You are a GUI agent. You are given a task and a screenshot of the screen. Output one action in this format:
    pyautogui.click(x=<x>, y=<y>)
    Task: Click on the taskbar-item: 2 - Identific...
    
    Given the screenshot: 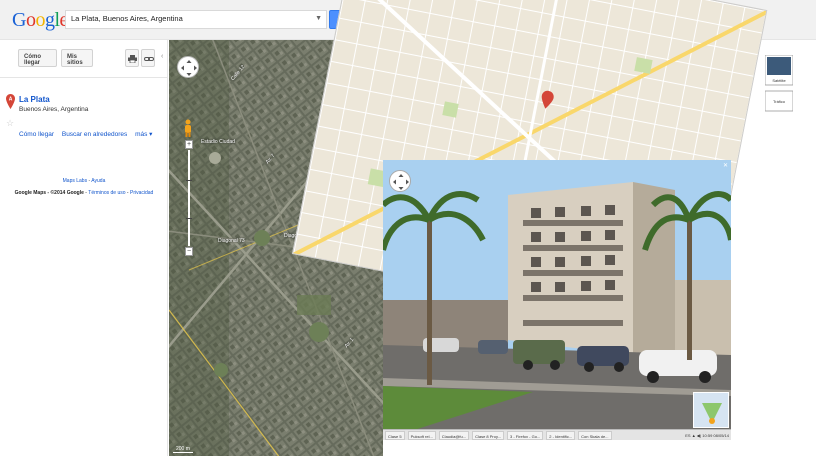 What is the action you would take?
    pyautogui.click(x=561, y=435)
    